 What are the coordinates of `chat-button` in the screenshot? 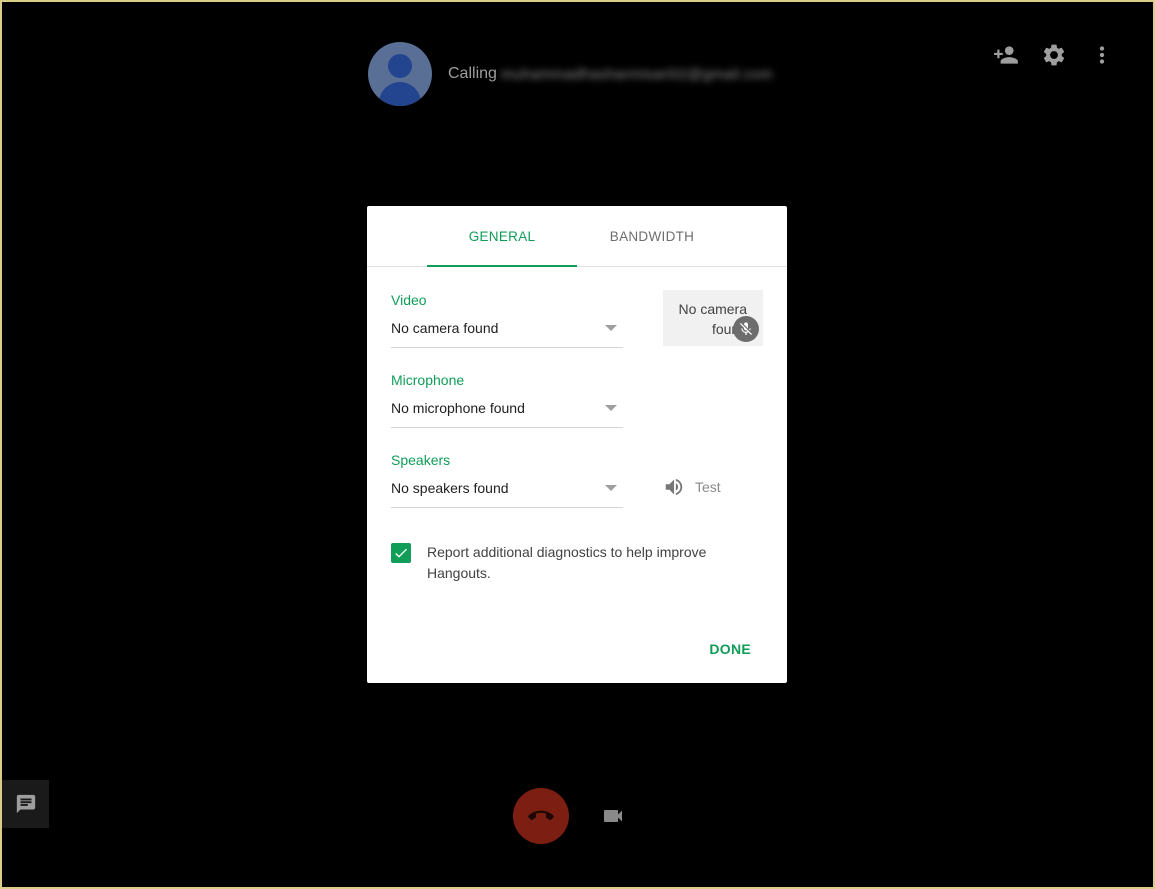 It's located at (25, 804).